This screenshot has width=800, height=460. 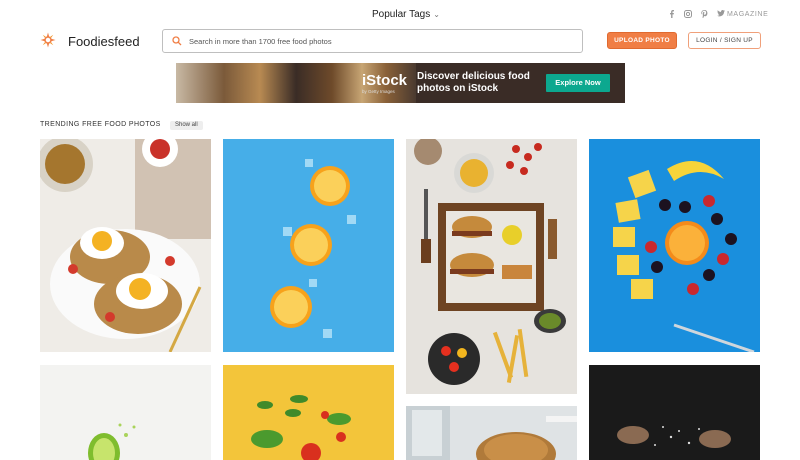 I want to click on photo-burger-fries-board, so click(x=491, y=266).